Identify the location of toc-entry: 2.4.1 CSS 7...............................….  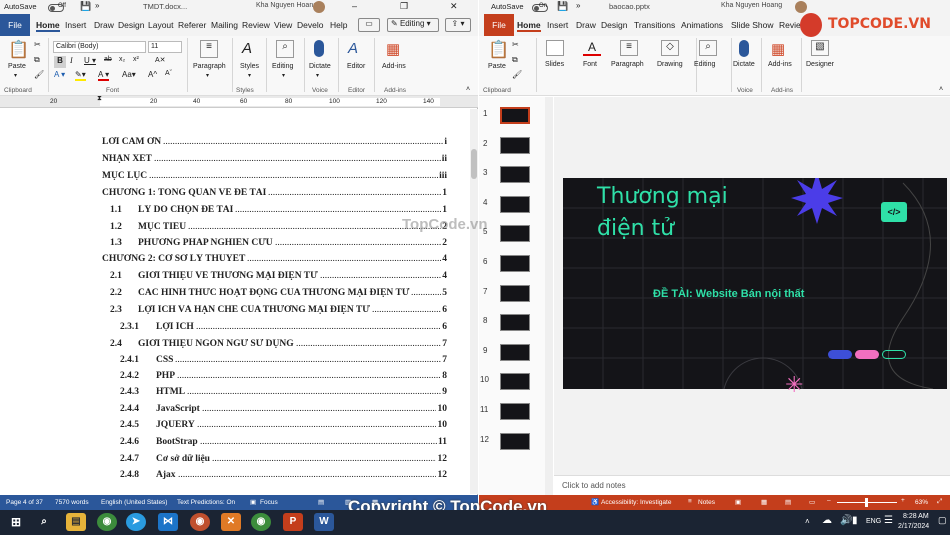
(274, 362).